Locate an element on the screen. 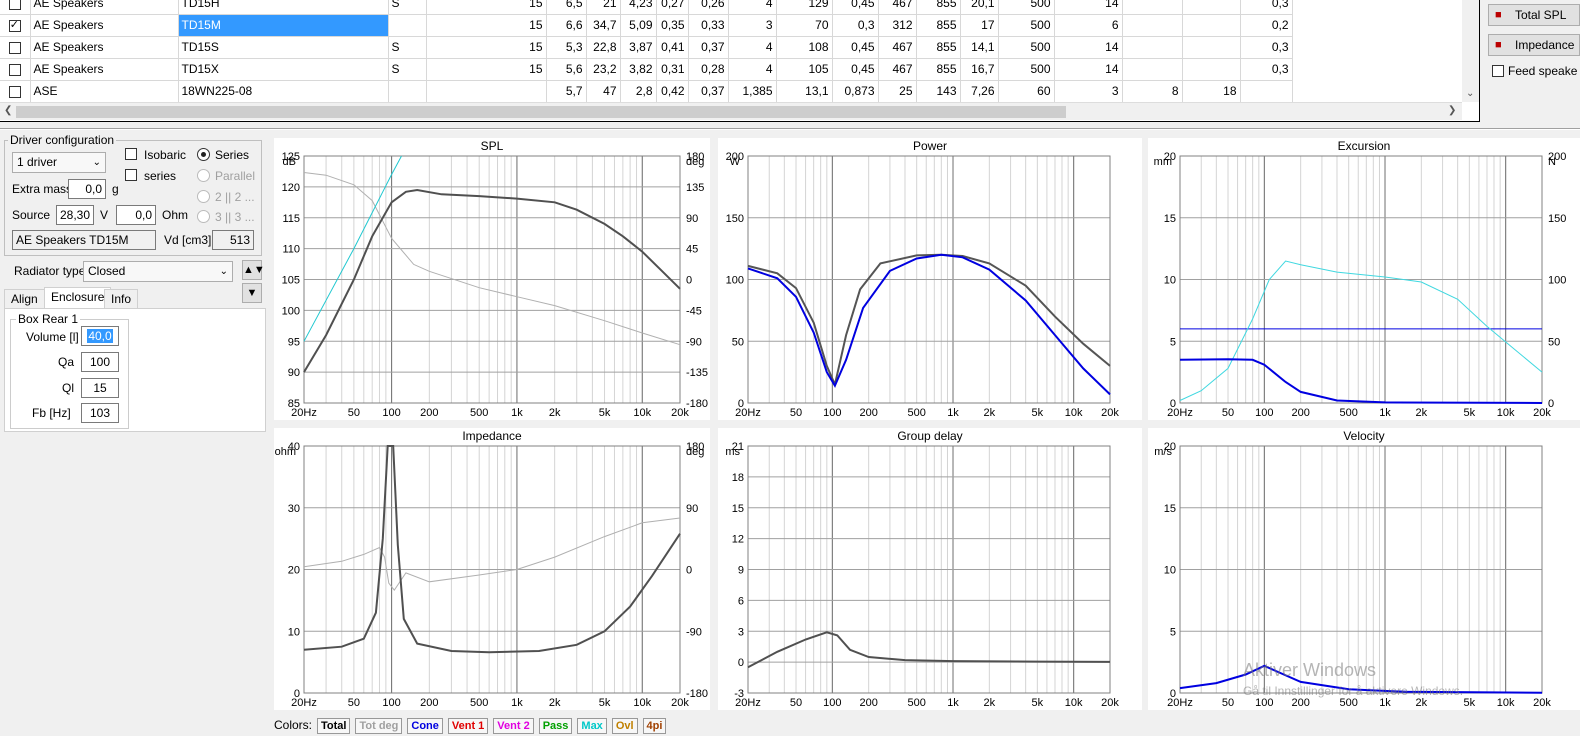  fb-label: Fb [Hz] is located at coordinates (51, 413).